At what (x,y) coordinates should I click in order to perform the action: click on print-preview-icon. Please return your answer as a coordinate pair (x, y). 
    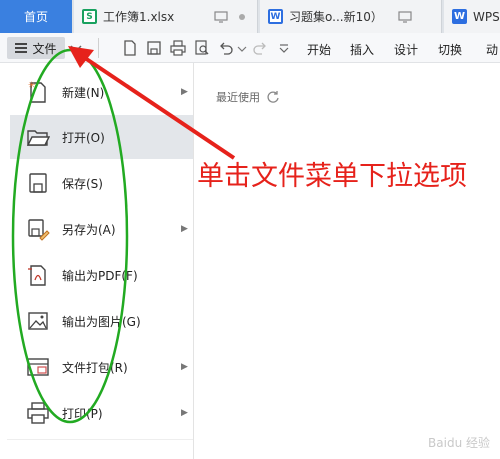
    Looking at the image, I should click on (202, 48).